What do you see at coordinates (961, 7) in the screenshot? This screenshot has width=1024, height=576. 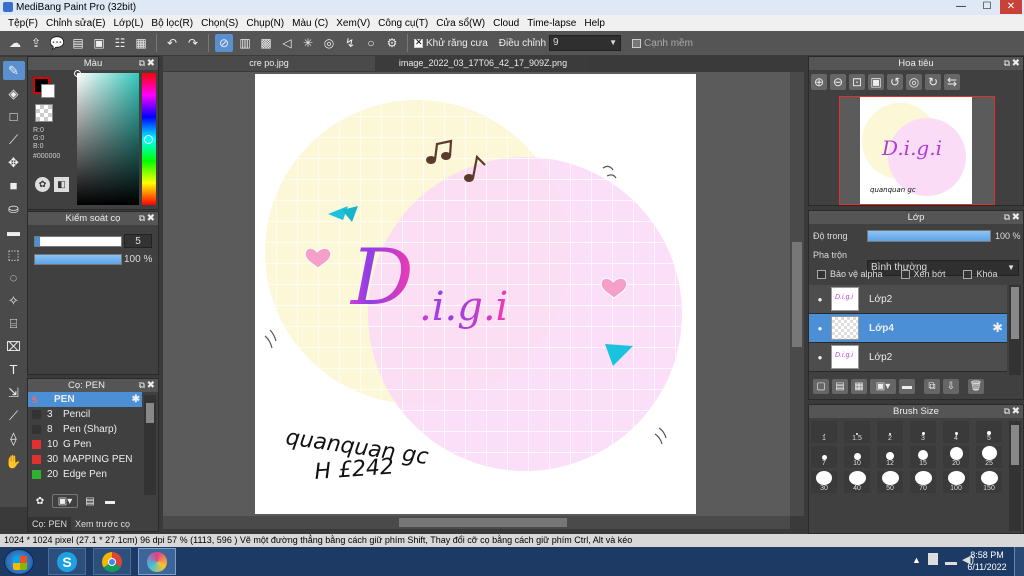 I see `minimize-button: —` at bounding box center [961, 7].